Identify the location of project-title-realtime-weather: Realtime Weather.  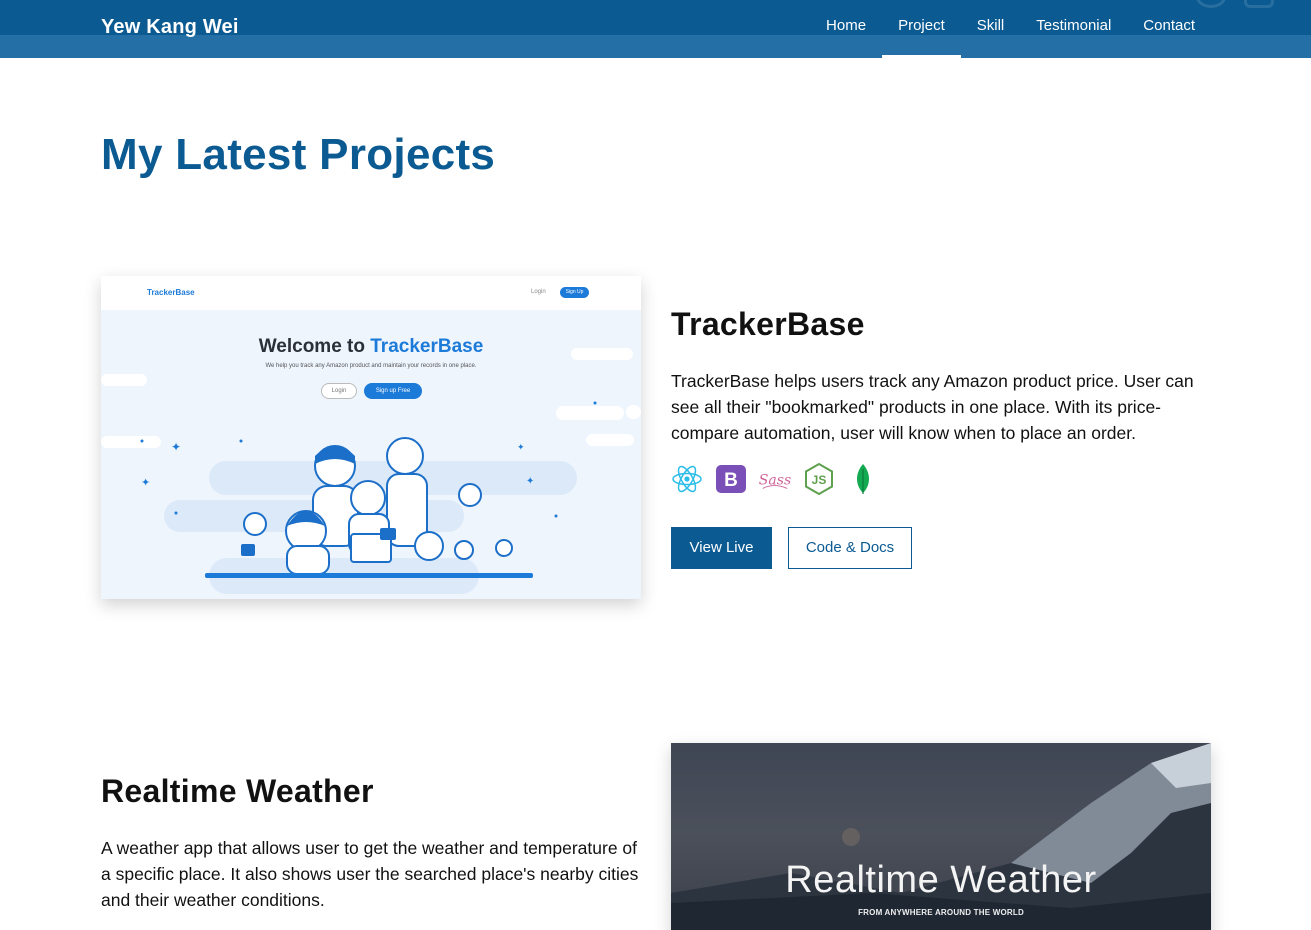
(237, 791).